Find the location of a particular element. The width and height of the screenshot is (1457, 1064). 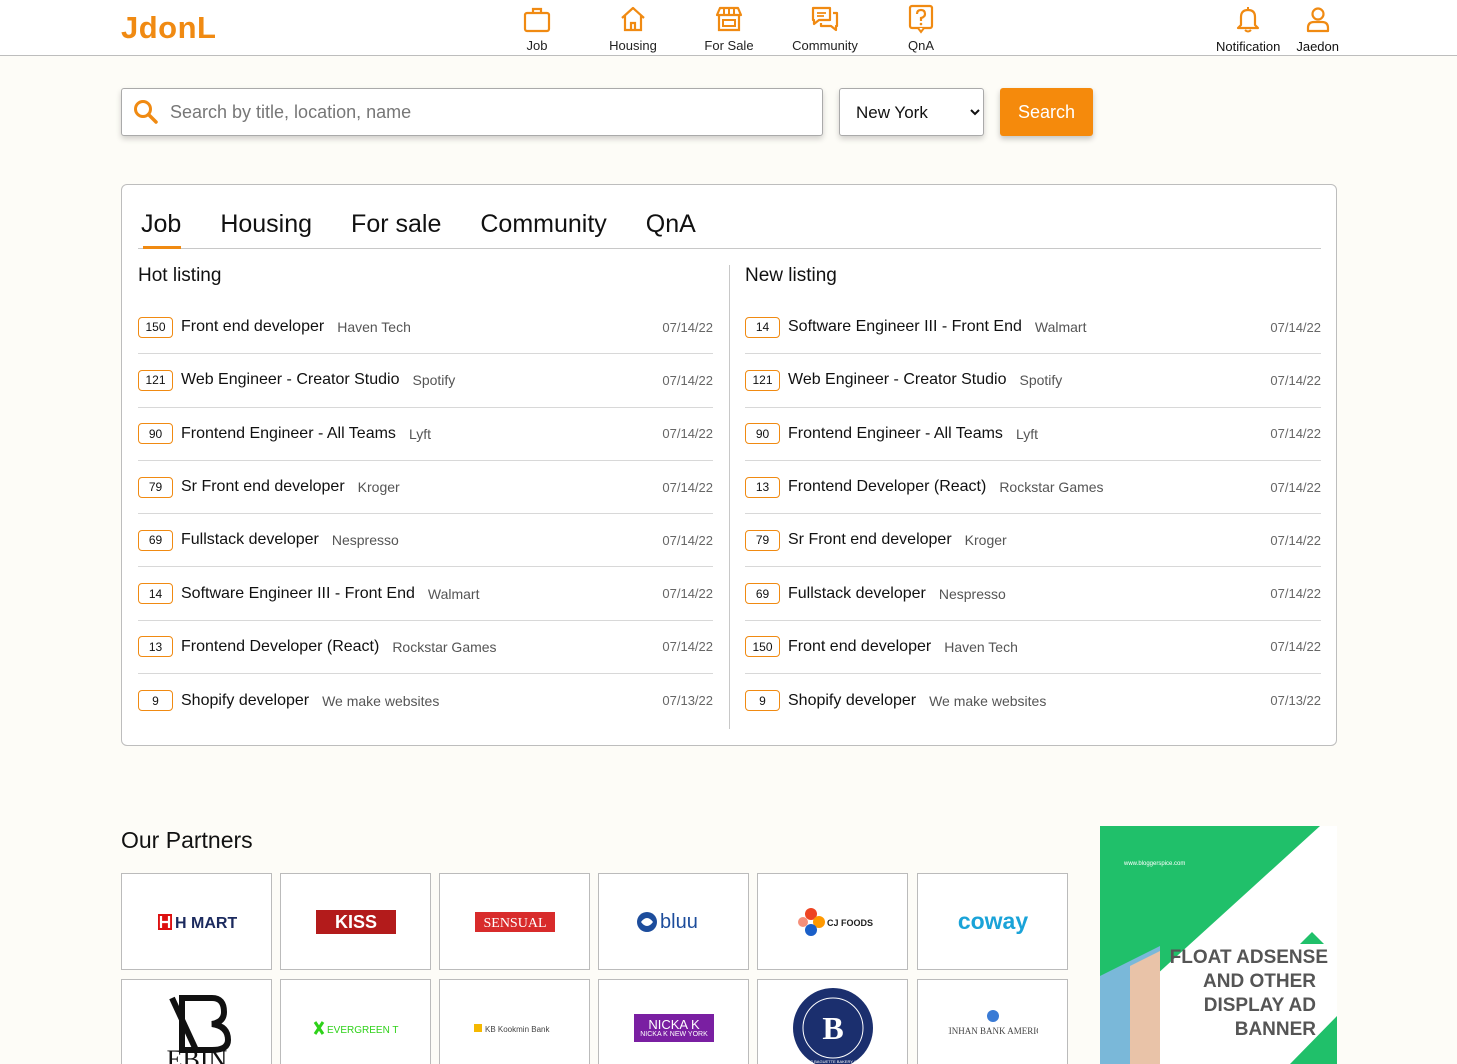

nav-housing: Housing is located at coordinates (633, 28).